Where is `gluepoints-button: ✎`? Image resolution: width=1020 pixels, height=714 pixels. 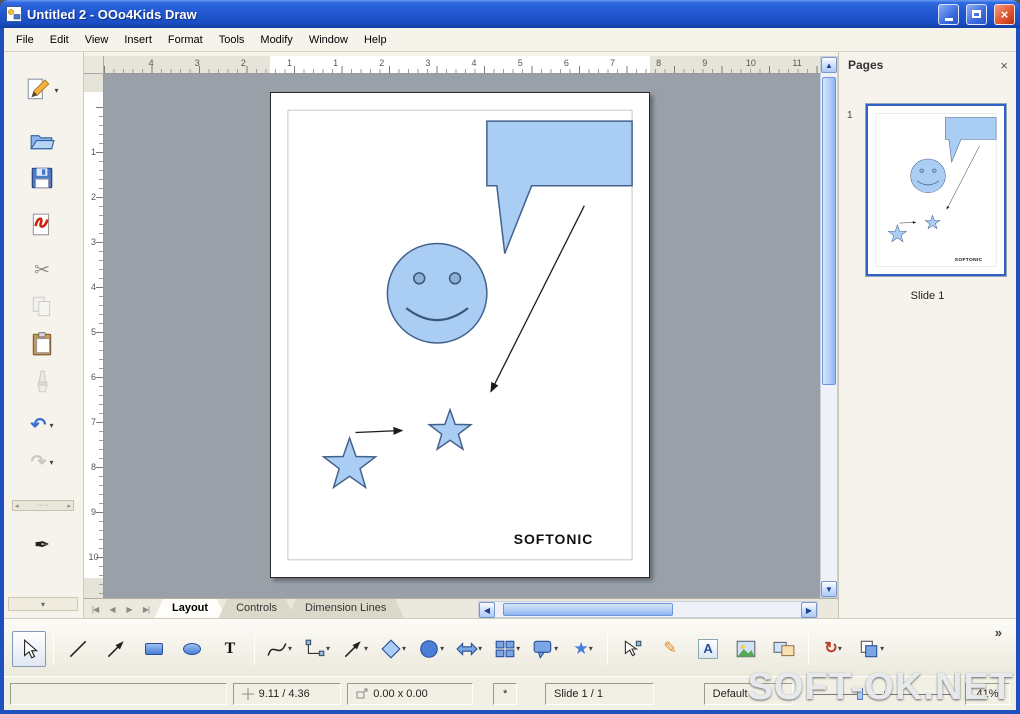
gluepoints-button: ✎ is located at coordinates (670, 649).